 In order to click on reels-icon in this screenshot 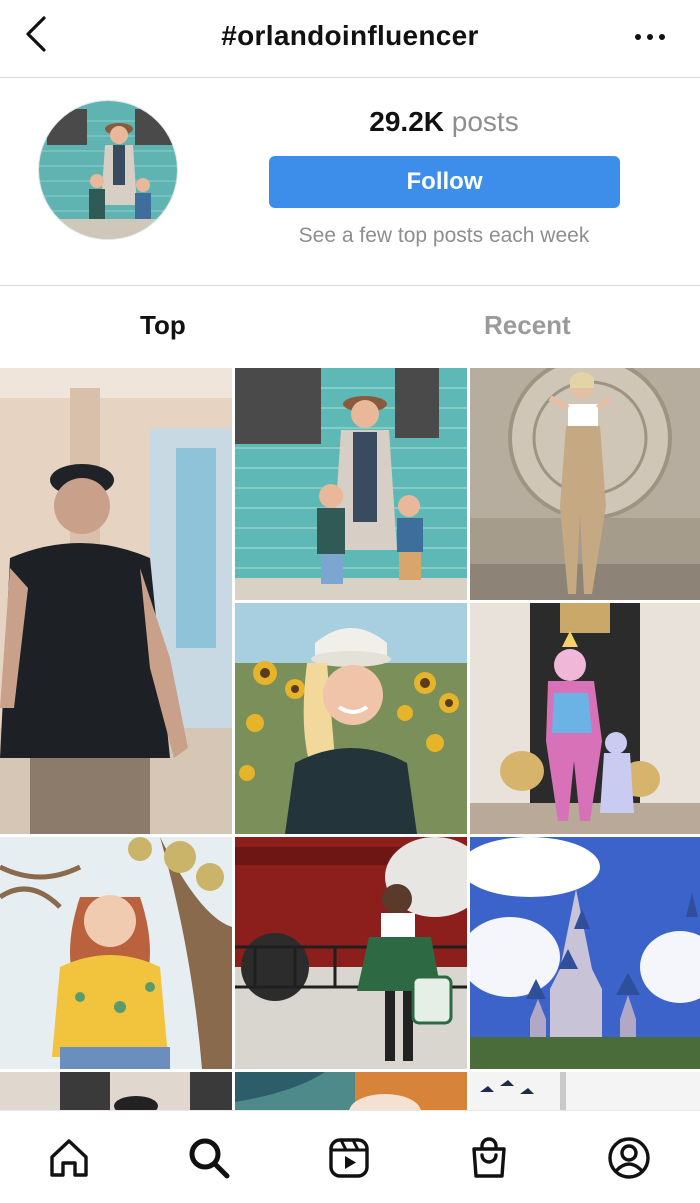, I will do `click(349, 1158)`.